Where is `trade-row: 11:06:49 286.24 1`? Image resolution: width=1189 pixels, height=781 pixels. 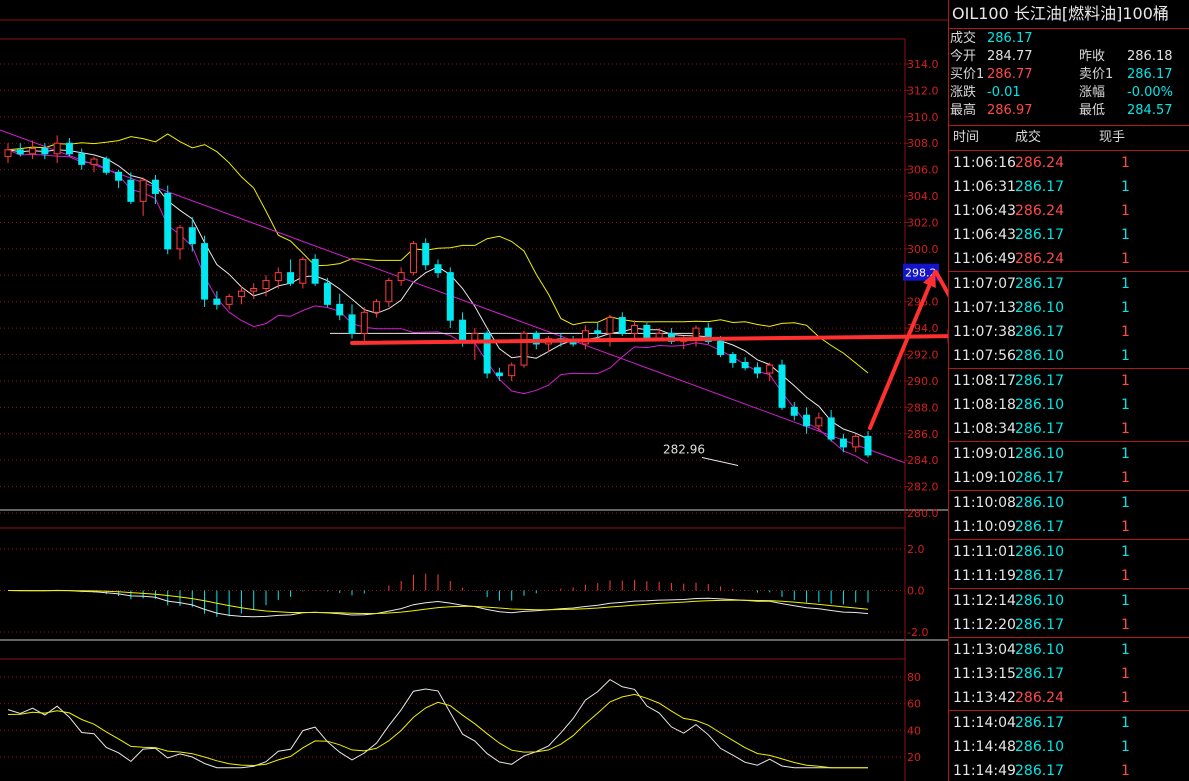
trade-row: 11:06:49 286.24 1 is located at coordinates (1069, 259).